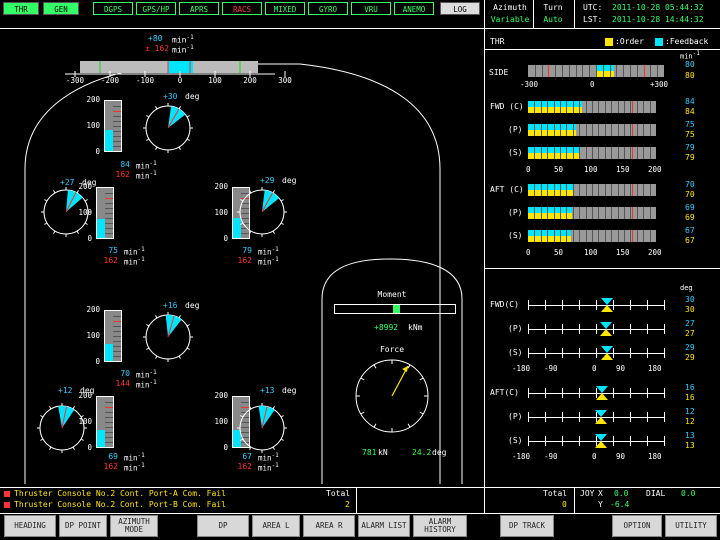 This screenshot has width=720, height=540. What do you see at coordinates (688, 493) in the screenshot?
I see `dial-value: 0.0` at bounding box center [688, 493].